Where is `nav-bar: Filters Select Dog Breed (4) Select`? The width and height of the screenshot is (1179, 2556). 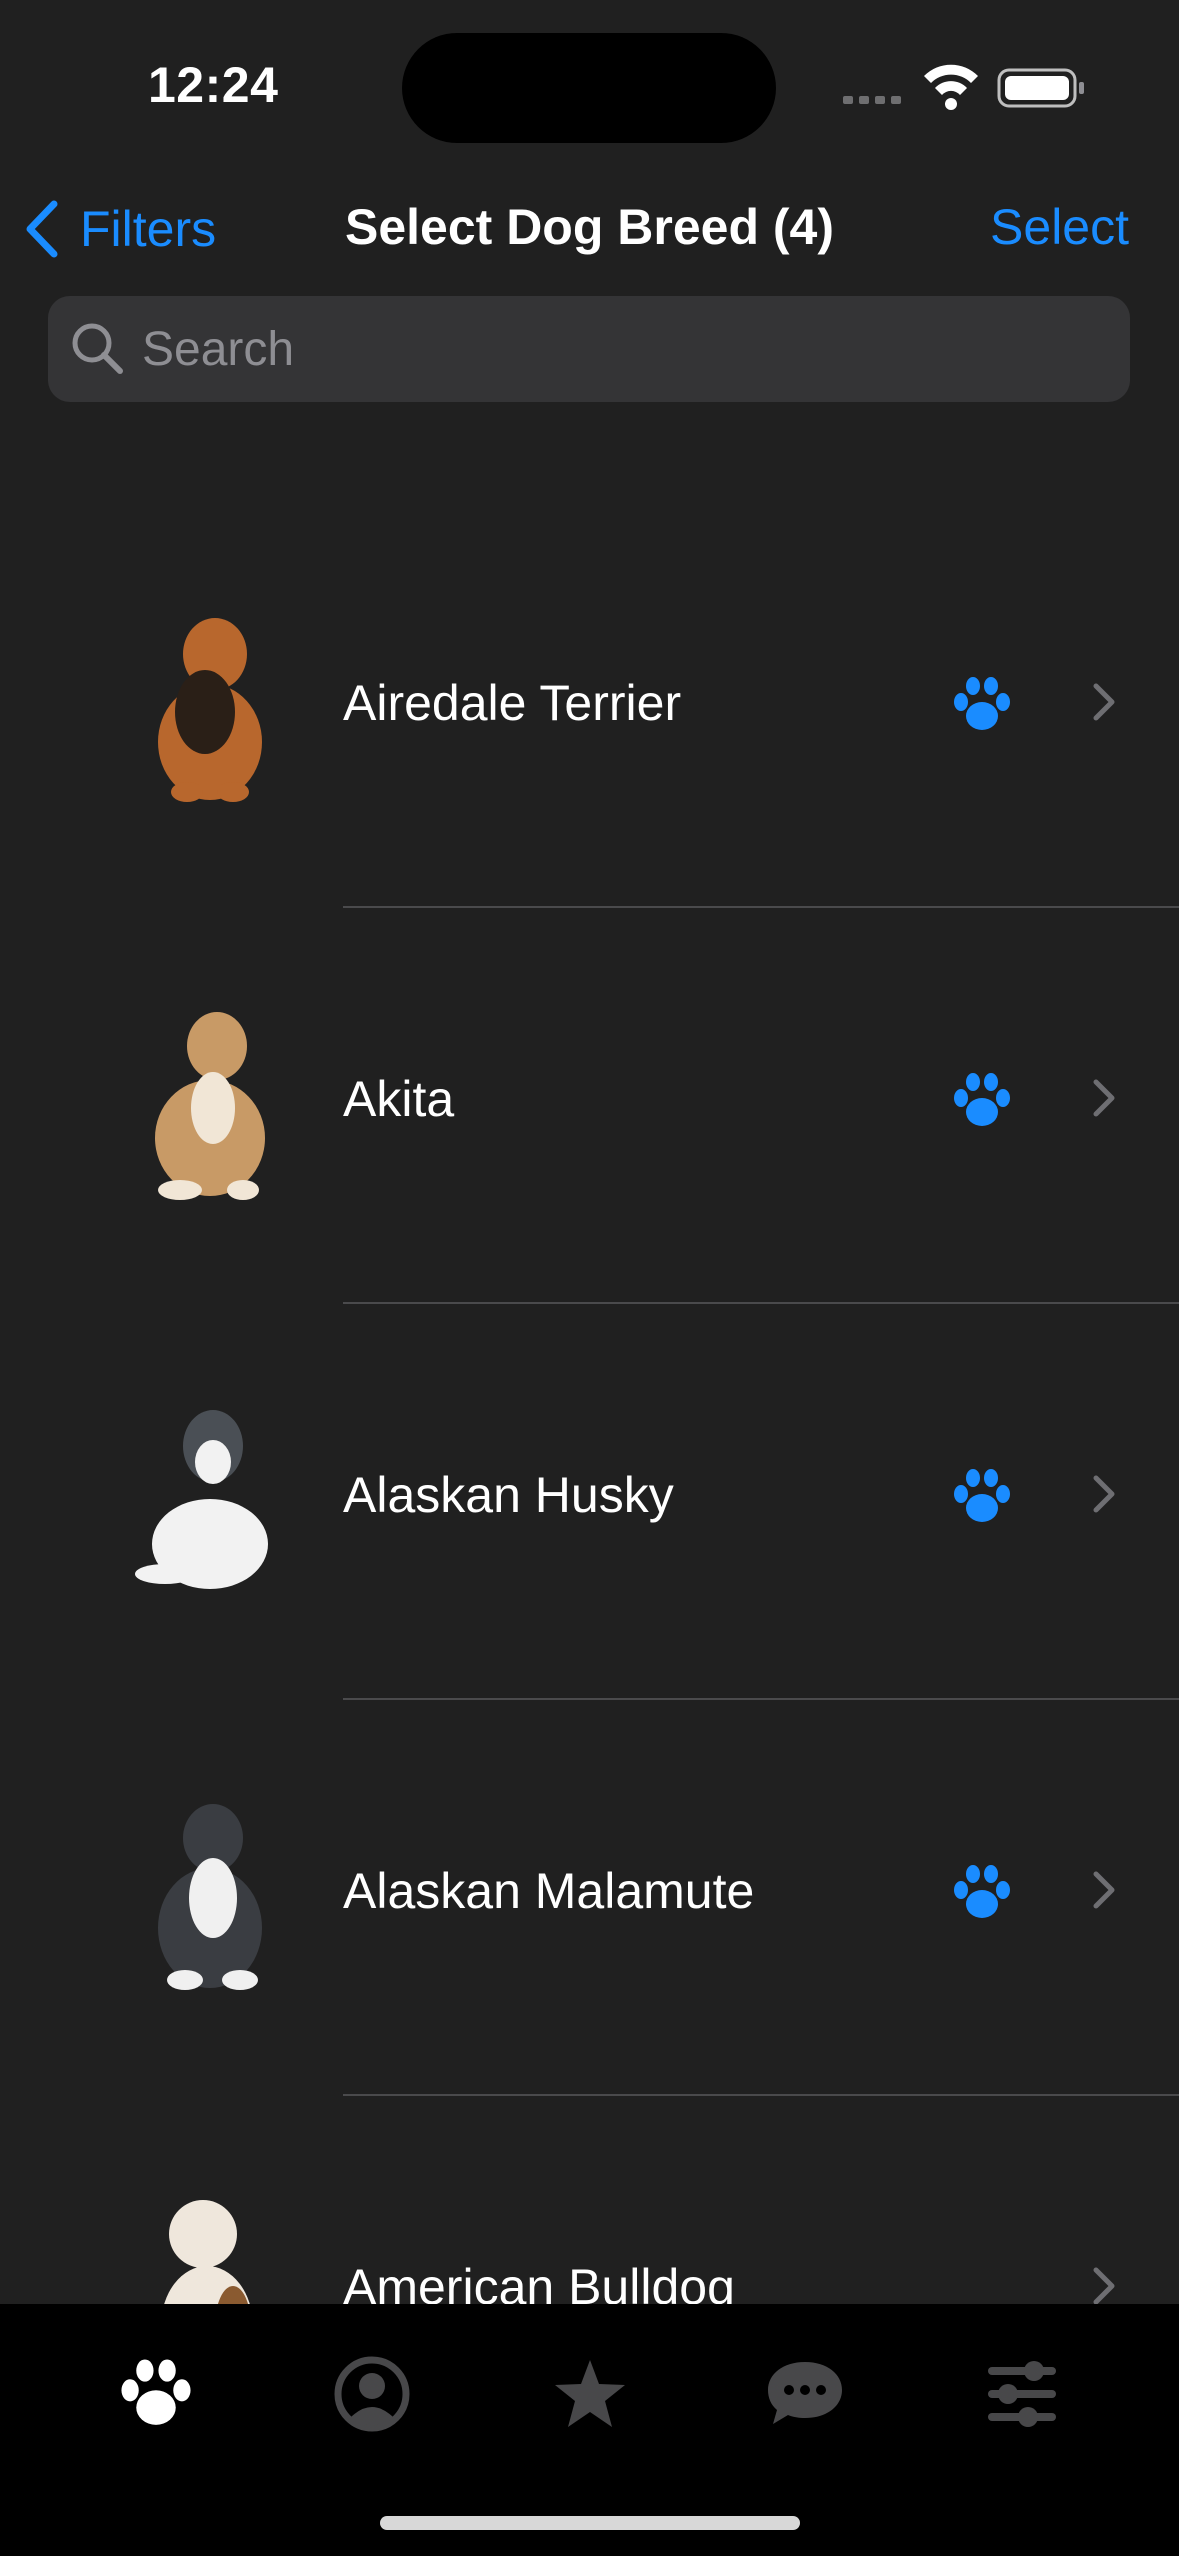
nav-bar: Filters Select Dog Breed (4) Select is located at coordinates (589, 227).